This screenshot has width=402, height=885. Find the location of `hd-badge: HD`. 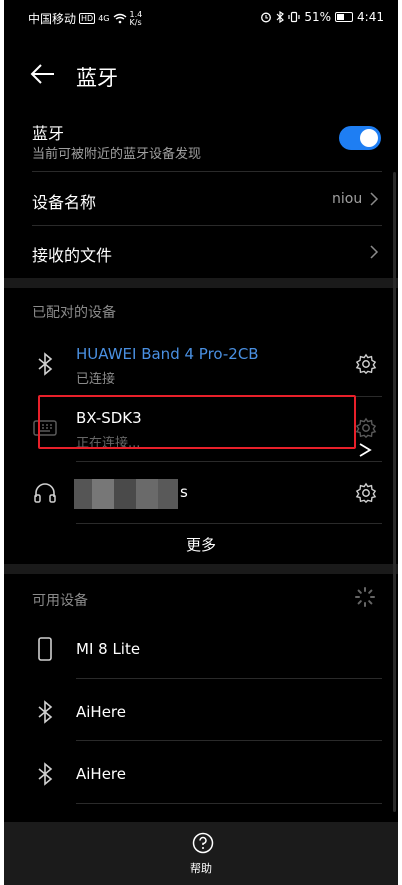

hd-badge: HD is located at coordinates (87, 18).